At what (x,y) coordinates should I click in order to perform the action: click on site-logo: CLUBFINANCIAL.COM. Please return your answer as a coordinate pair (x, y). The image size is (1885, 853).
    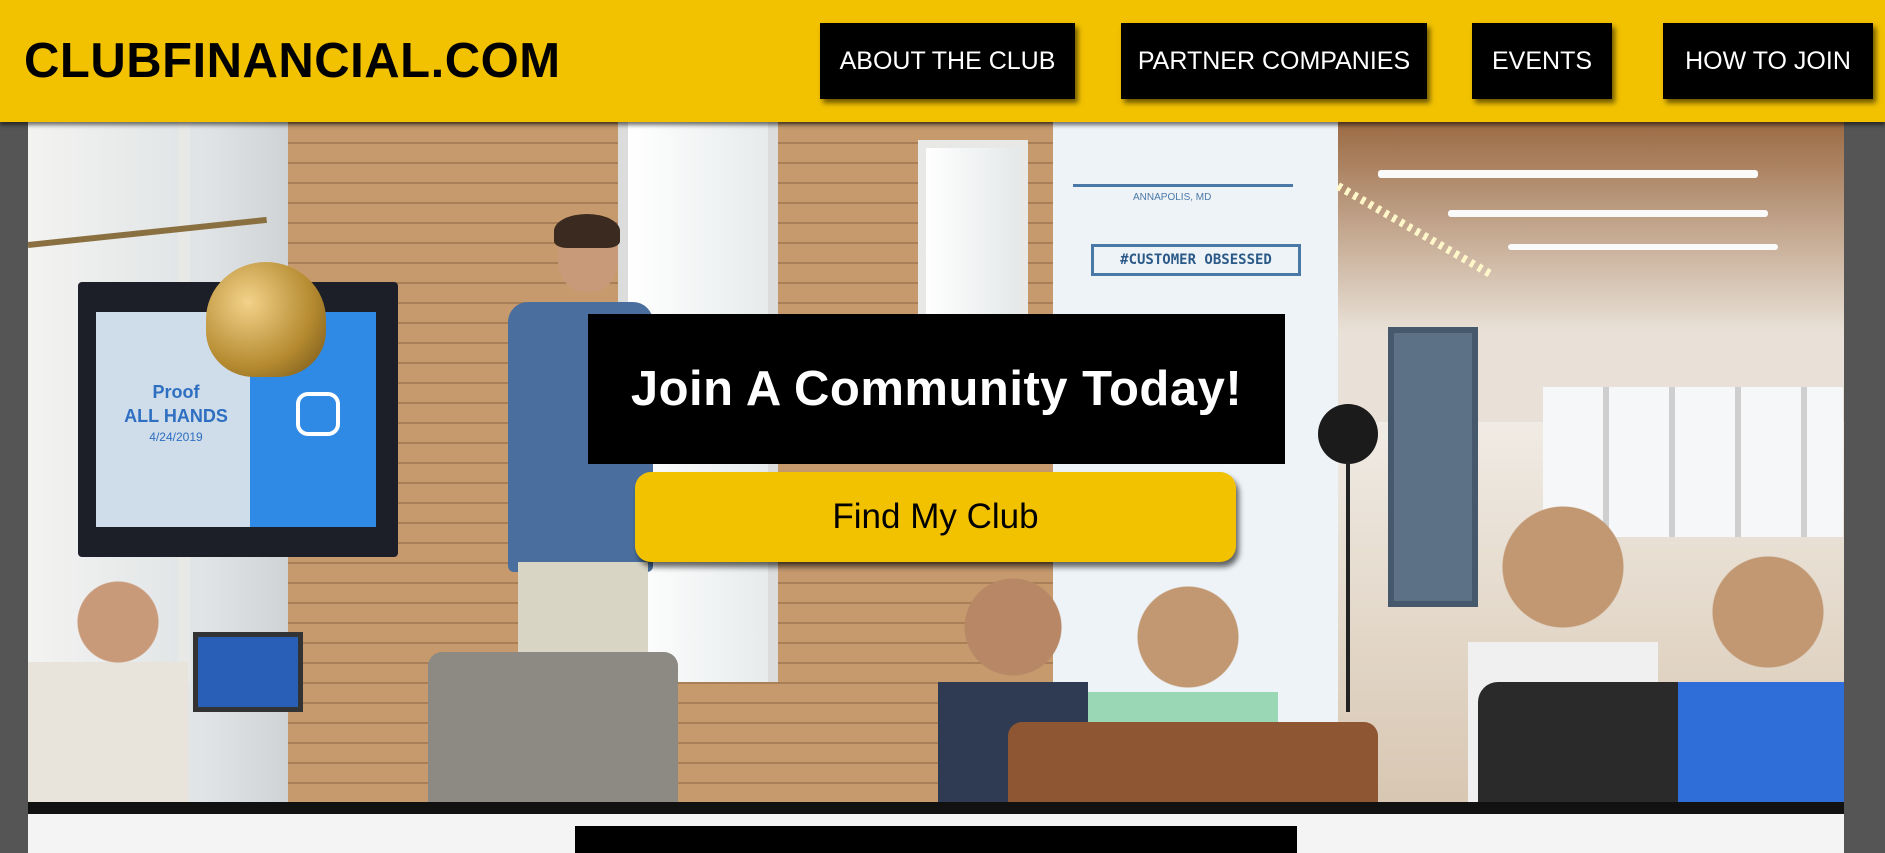
    Looking at the image, I should click on (292, 61).